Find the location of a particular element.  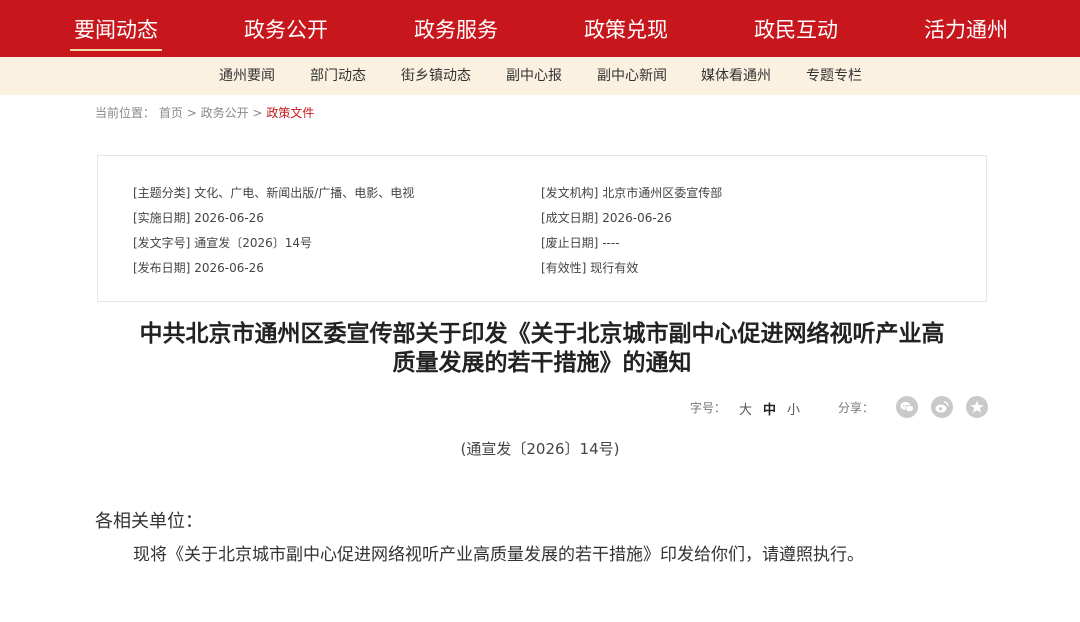

top-nav-item-news: 要闻动态 is located at coordinates (116, 28).